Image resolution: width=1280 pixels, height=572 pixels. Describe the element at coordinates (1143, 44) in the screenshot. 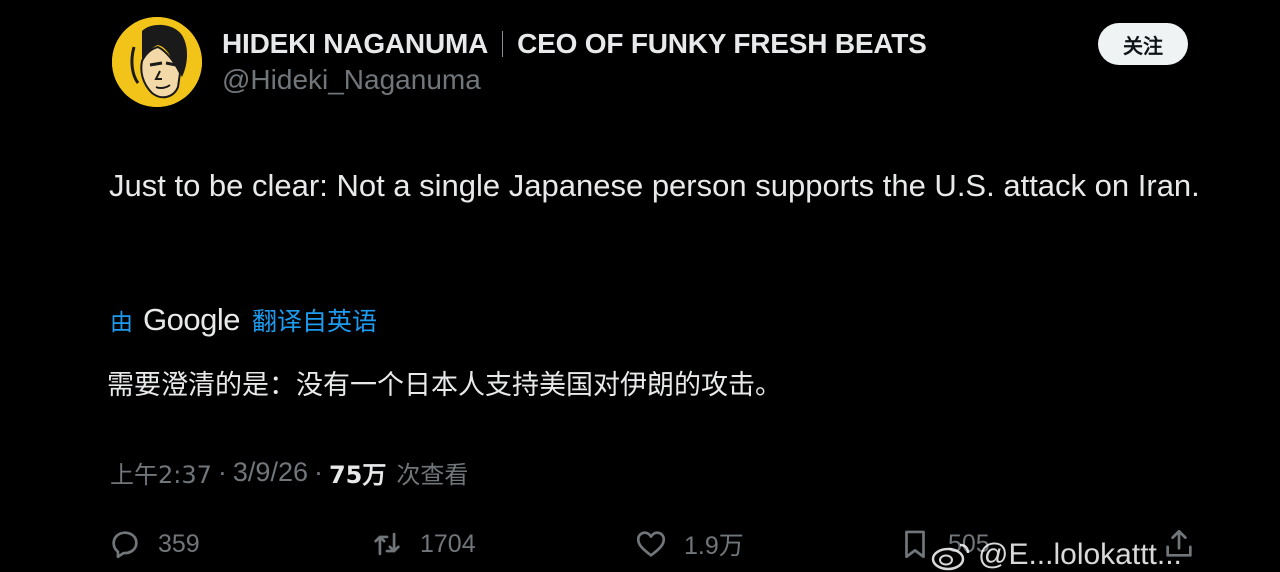

I see `follow-button: 关注` at that location.